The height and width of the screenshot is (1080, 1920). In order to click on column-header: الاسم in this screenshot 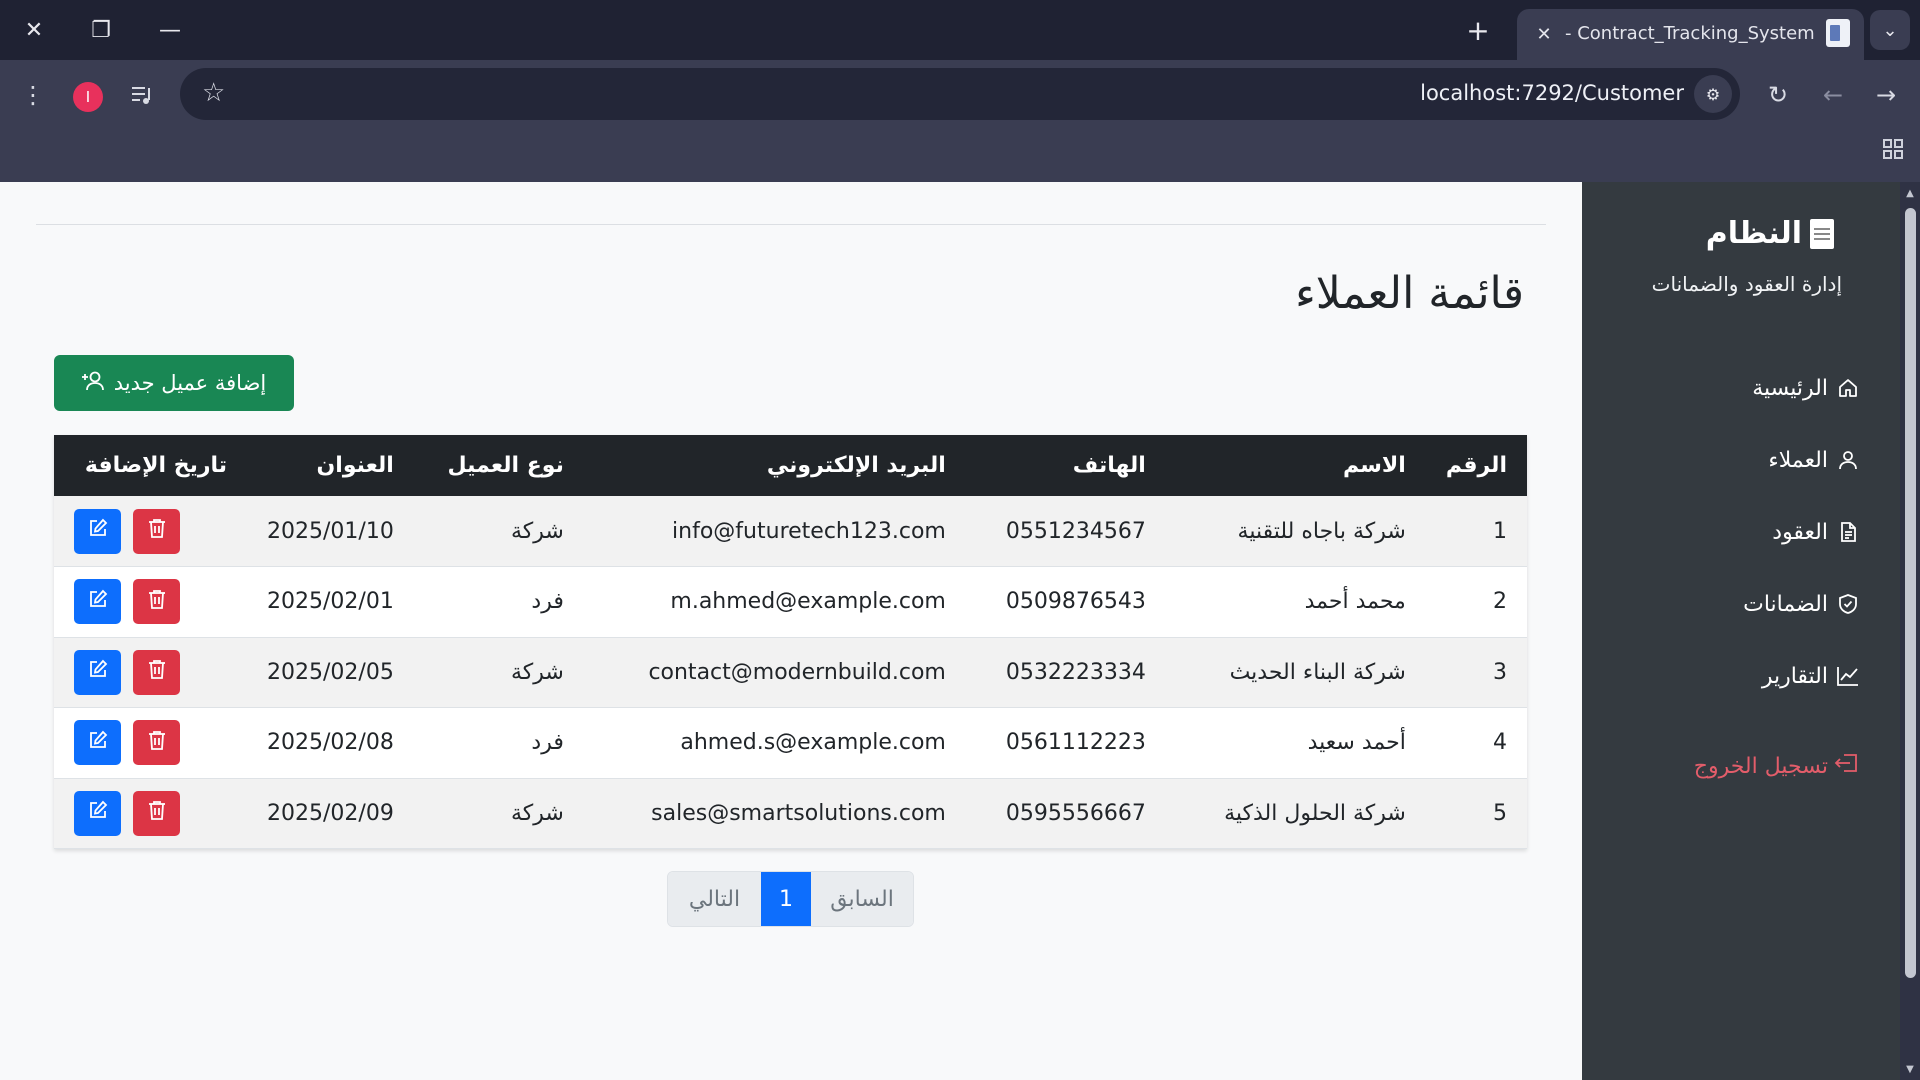, I will do `click(1295, 465)`.